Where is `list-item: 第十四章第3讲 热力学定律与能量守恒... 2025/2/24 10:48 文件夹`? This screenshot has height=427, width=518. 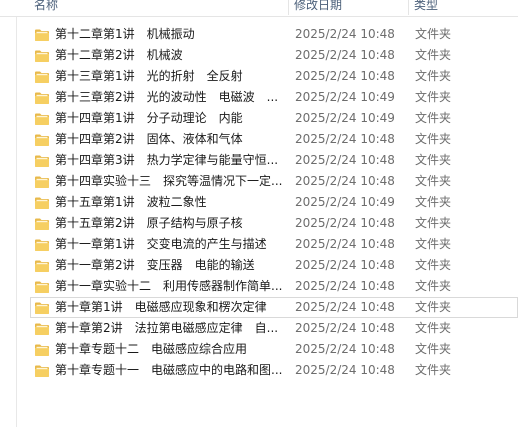
list-item: 第十四章第3讲 热力学定律与能量守恒... 2025/2/24 10:48 文件夹 is located at coordinates (274, 160).